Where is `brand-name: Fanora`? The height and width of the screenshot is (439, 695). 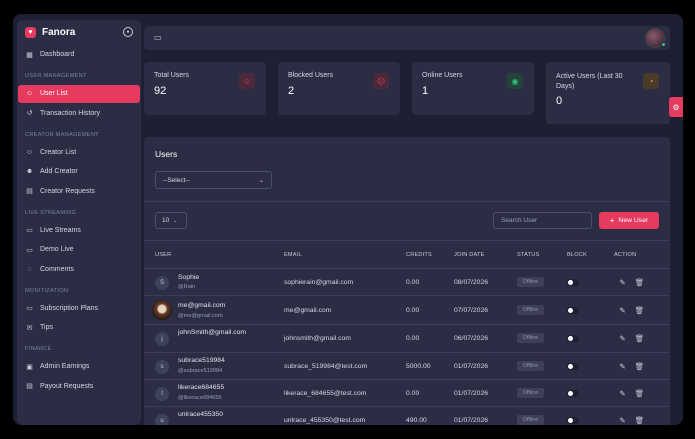
brand-name: Fanora is located at coordinates (59, 32).